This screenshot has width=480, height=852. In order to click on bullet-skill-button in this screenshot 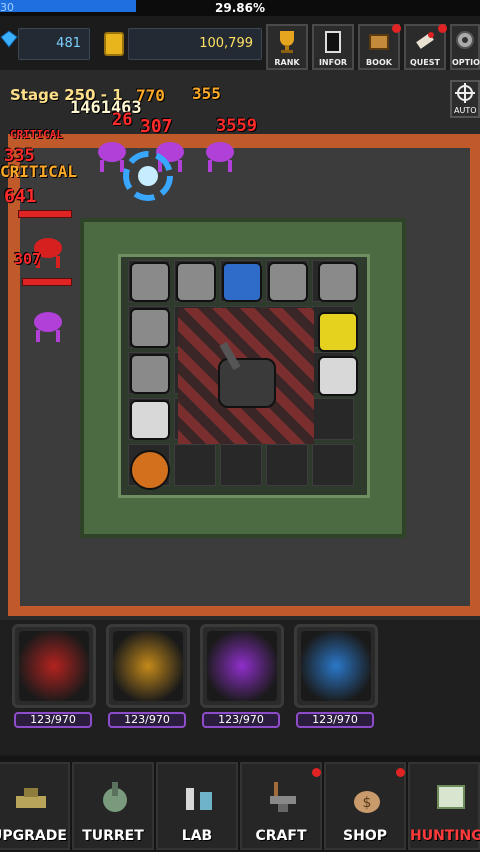, I will do `click(54, 666)`.